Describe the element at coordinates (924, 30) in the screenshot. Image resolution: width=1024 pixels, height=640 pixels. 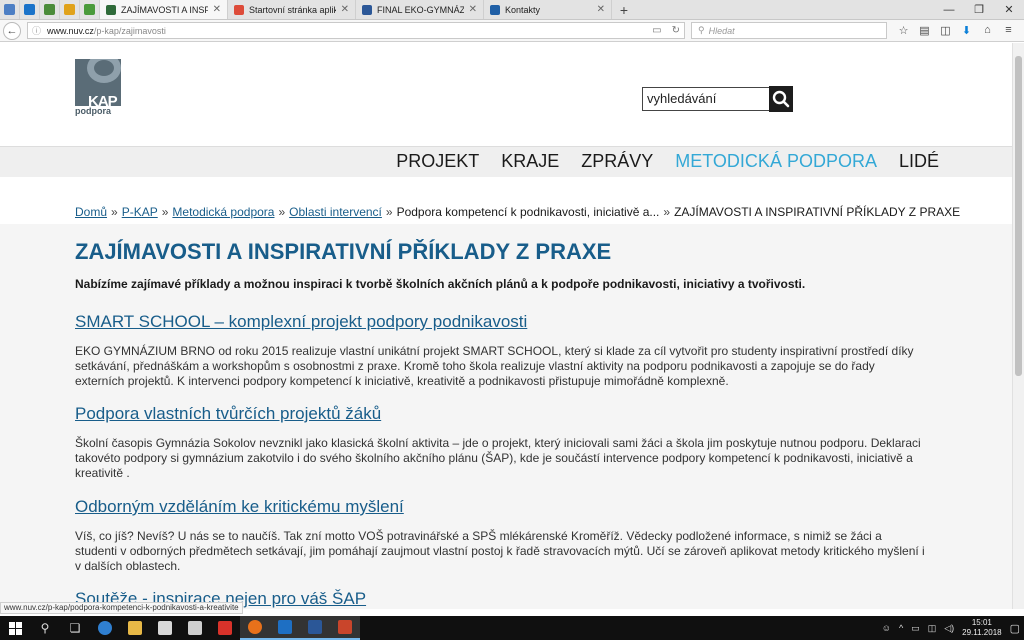
I see `bookmarks-library-icon: ▤` at that location.